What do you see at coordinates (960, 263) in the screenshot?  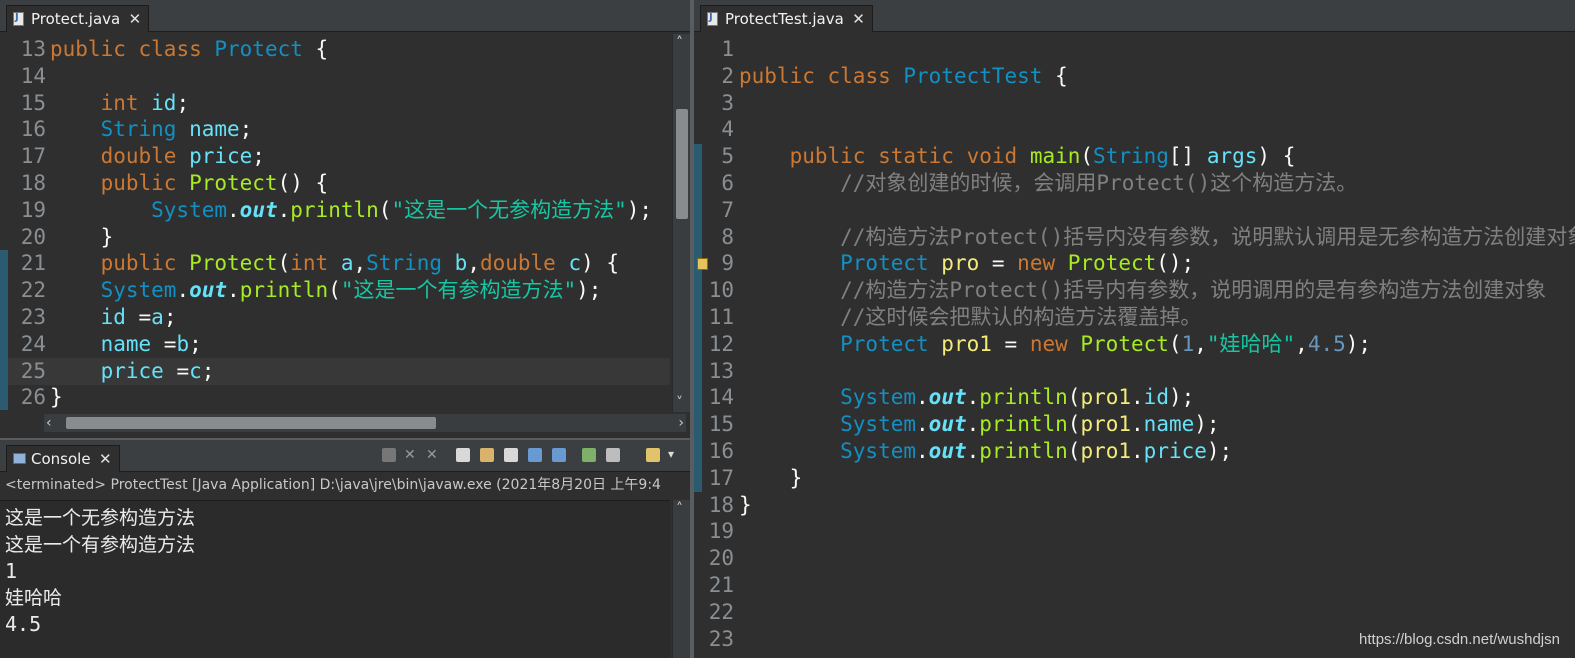 I see `code-token: pro` at bounding box center [960, 263].